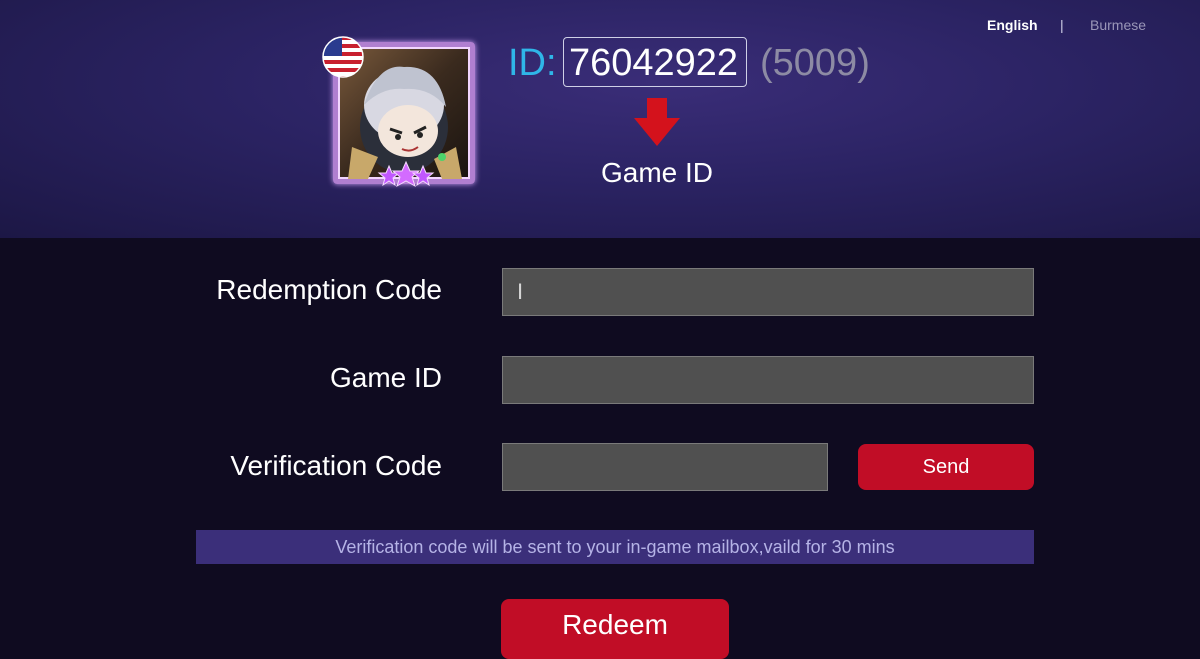  What do you see at coordinates (343, 57) in the screenshot?
I see `us-flag-icon` at bounding box center [343, 57].